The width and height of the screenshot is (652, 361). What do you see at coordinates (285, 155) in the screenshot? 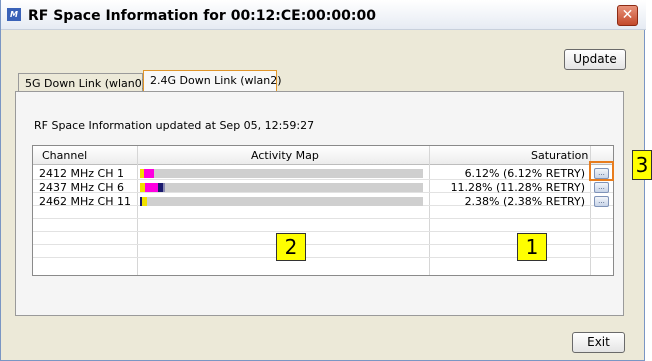
I see `column-header-activity-map: Activity Map` at bounding box center [285, 155].